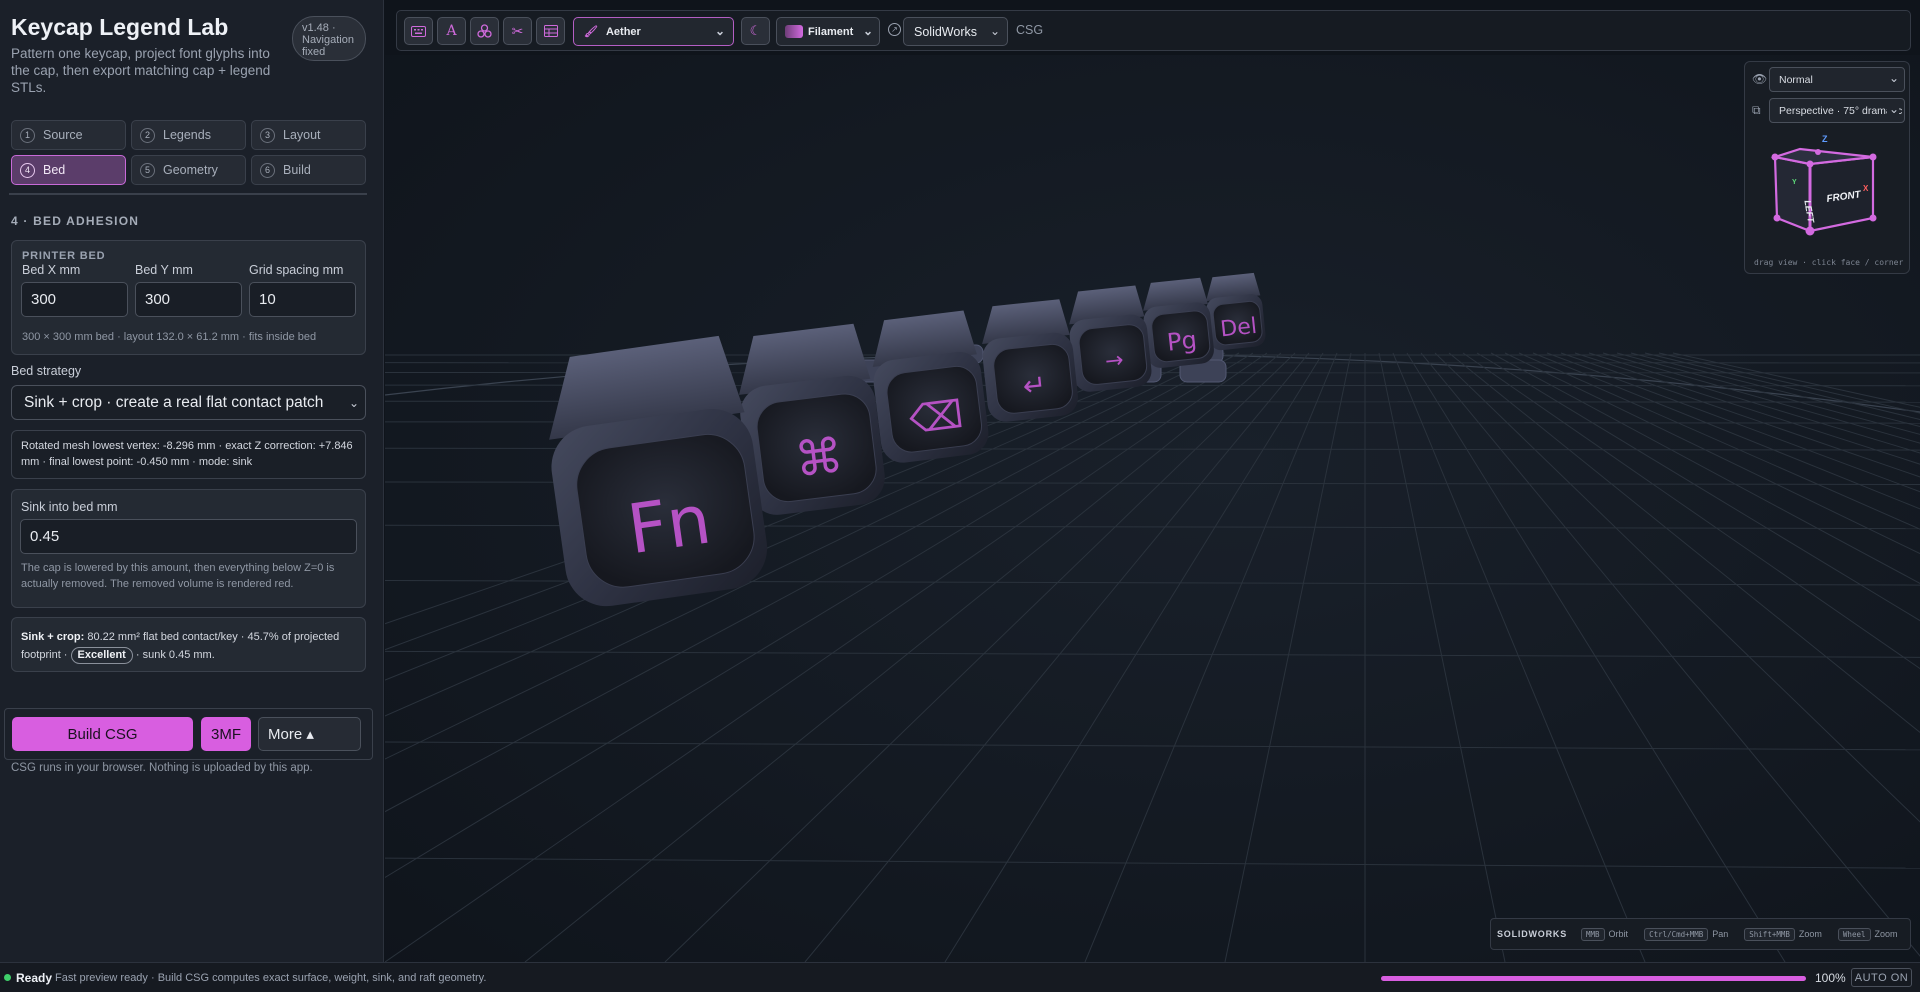  I want to click on progress-fill, so click(1593, 978).